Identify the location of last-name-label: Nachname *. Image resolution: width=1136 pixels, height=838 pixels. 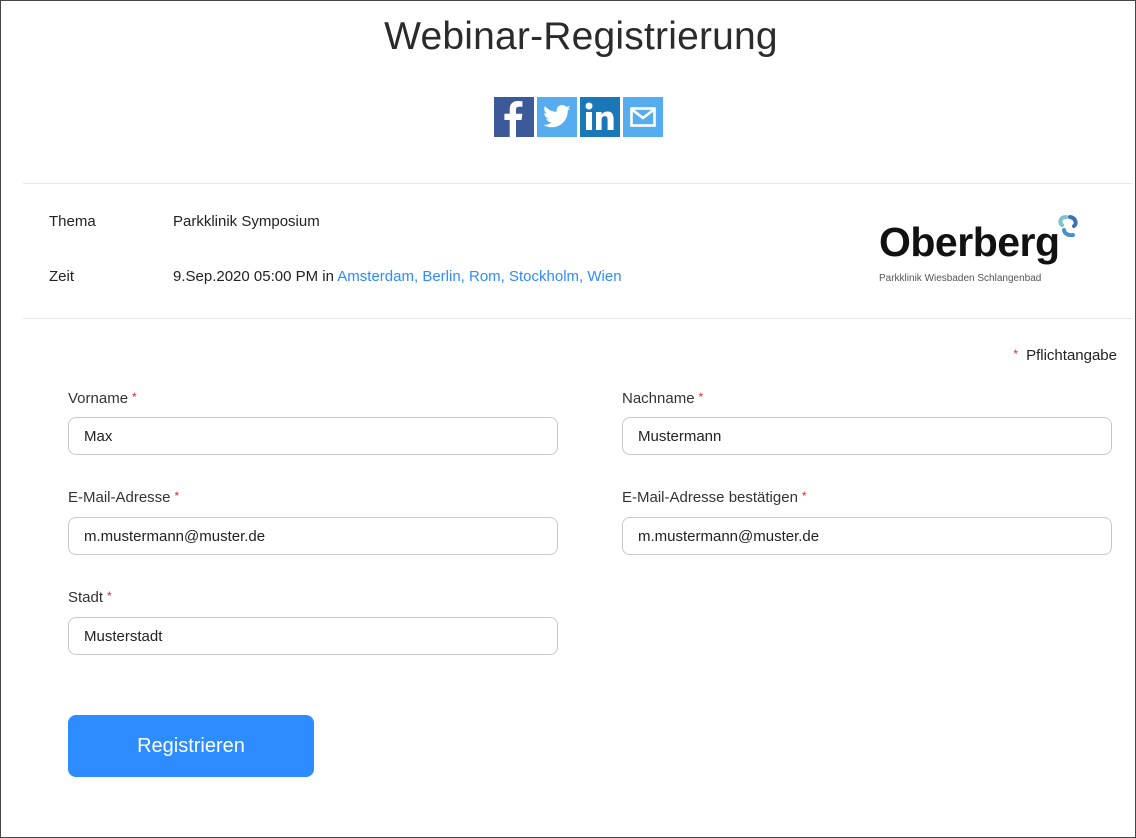
(662, 398).